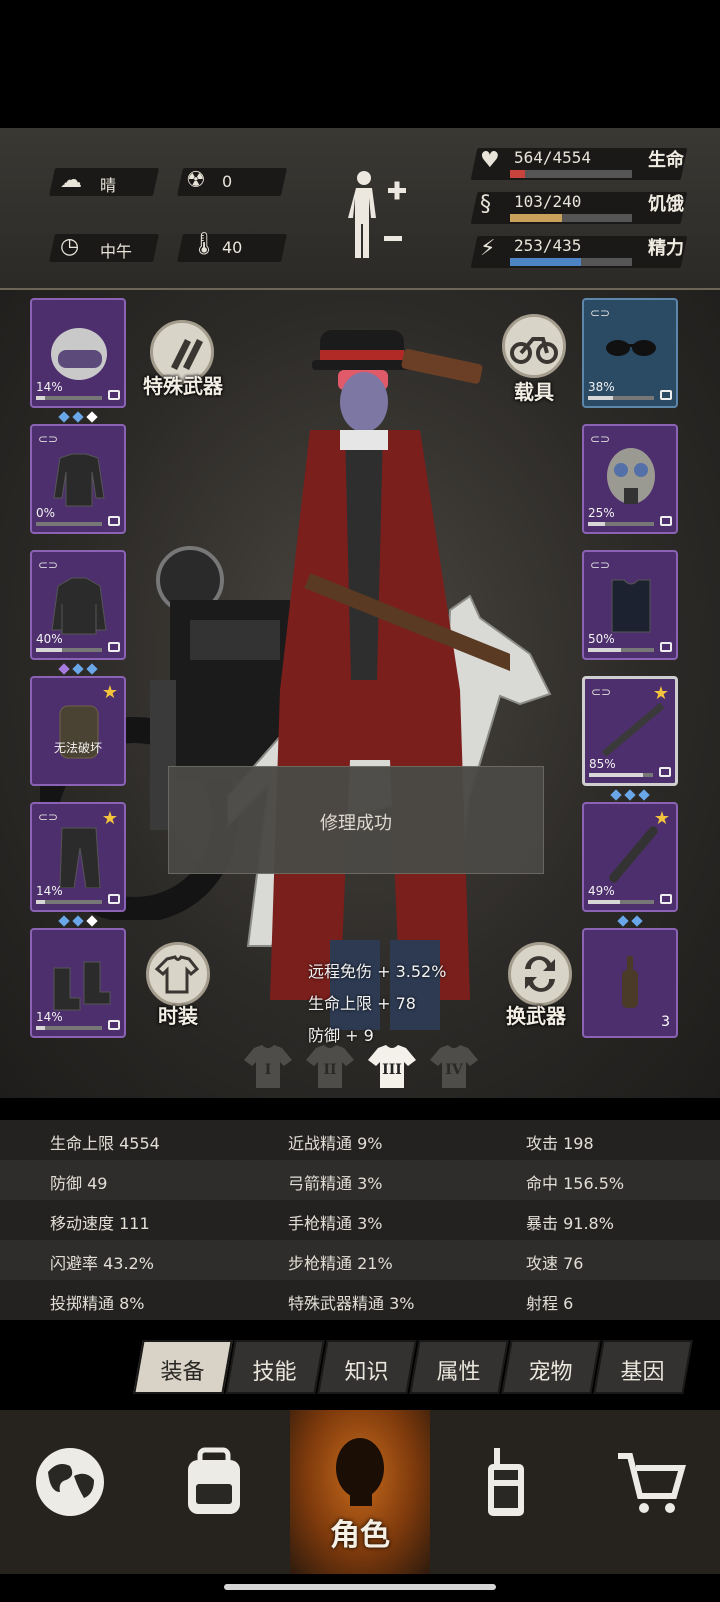 Image resolution: width=720 pixels, height=1602 pixels. I want to click on equipment-slot-sunglasses: ⊂⊃ 38%, so click(630, 353).